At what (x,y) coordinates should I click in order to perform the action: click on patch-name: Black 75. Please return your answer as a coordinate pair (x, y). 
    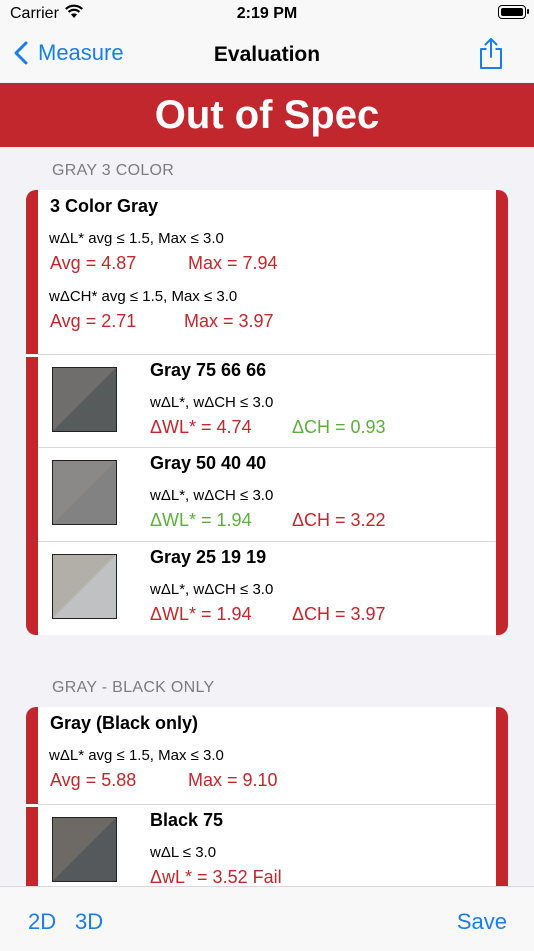
    Looking at the image, I should click on (187, 820).